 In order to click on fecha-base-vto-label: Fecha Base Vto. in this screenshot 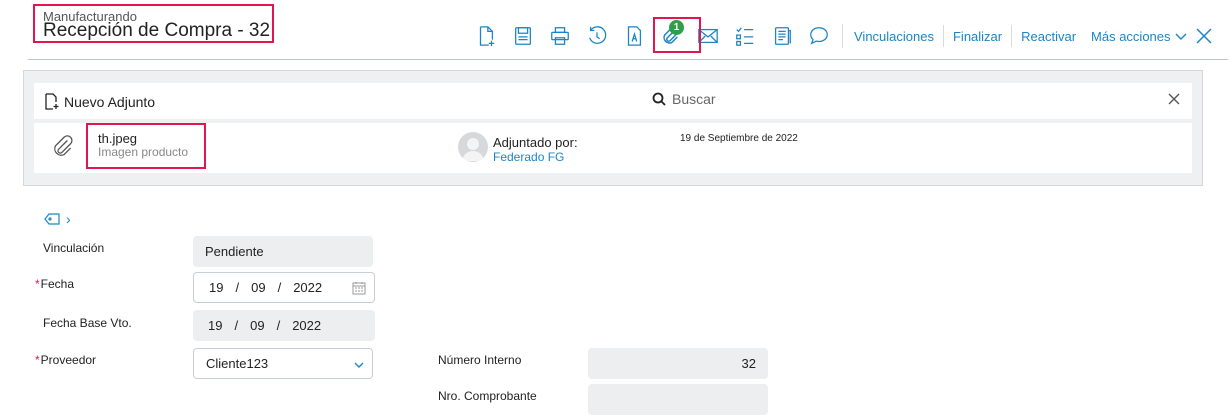, I will do `click(87, 323)`.